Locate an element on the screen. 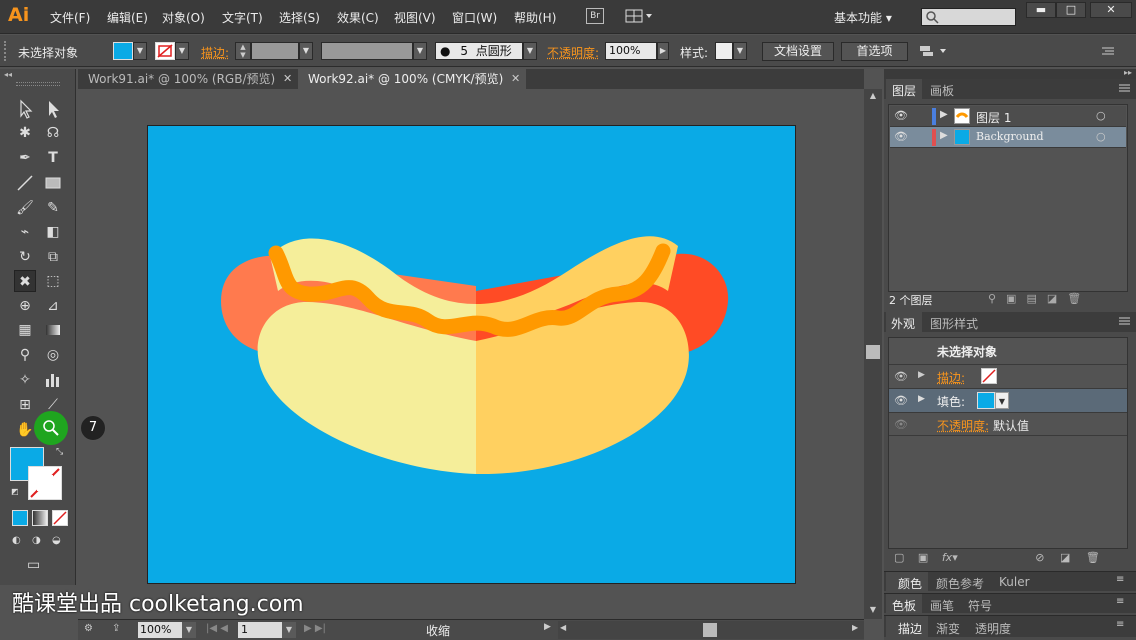 Image resolution: width=1136 pixels, height=640 pixels. close-button: ✕ is located at coordinates (1111, 10).